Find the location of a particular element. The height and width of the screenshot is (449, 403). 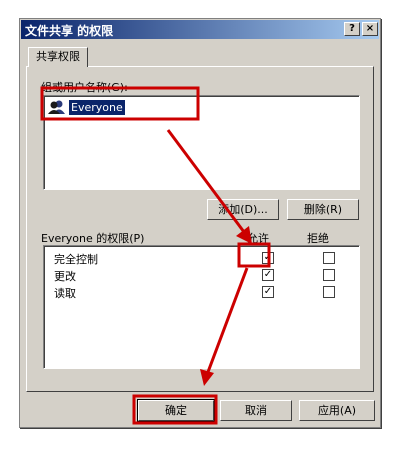

title-bar: 文件共享 的权限 ? × is located at coordinates (200, 29).